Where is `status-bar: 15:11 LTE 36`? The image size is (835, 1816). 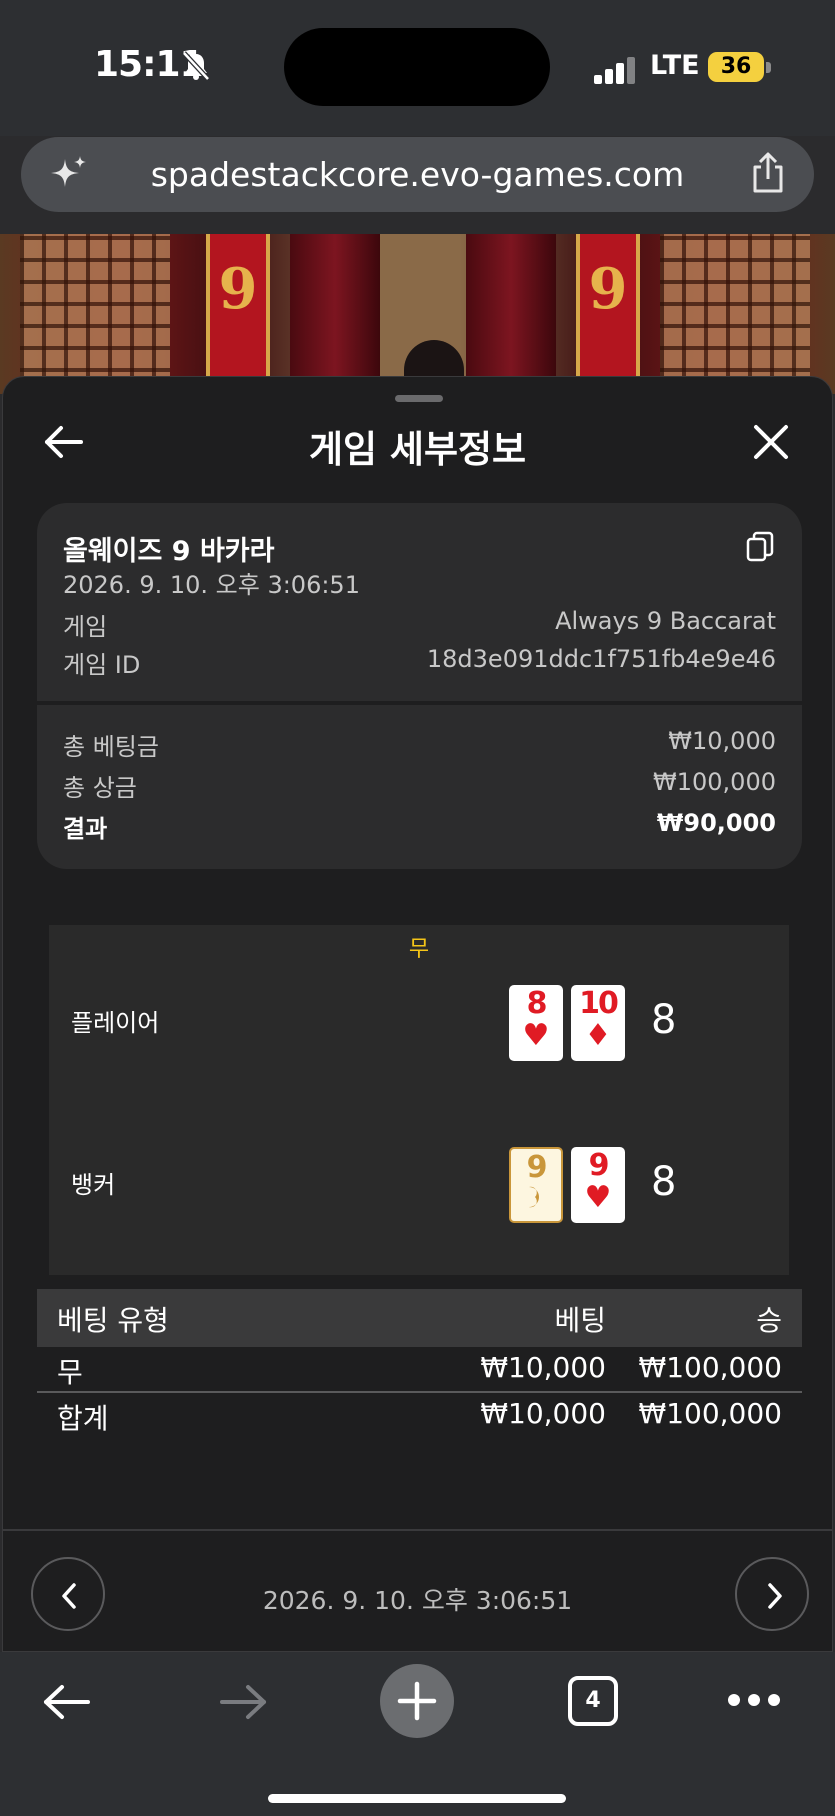 status-bar: 15:11 LTE 36 is located at coordinates (417, 68).